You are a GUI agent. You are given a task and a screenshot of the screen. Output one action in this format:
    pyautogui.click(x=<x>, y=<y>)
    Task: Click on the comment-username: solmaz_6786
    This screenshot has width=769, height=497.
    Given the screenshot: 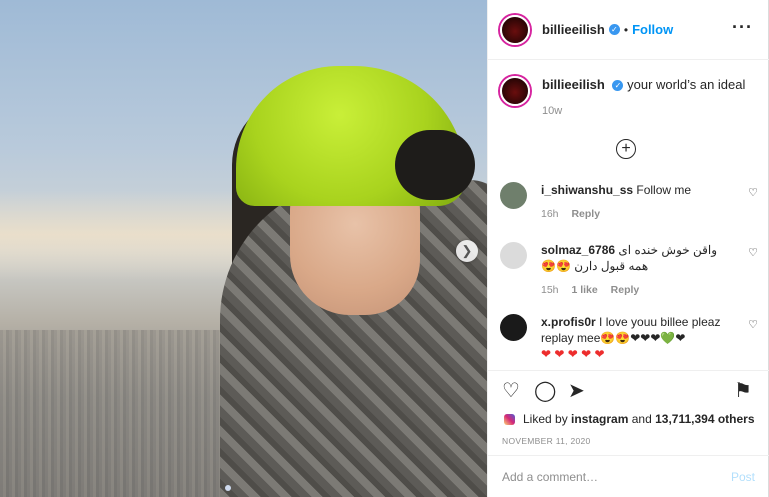 What is the action you would take?
    pyautogui.click(x=578, y=250)
    